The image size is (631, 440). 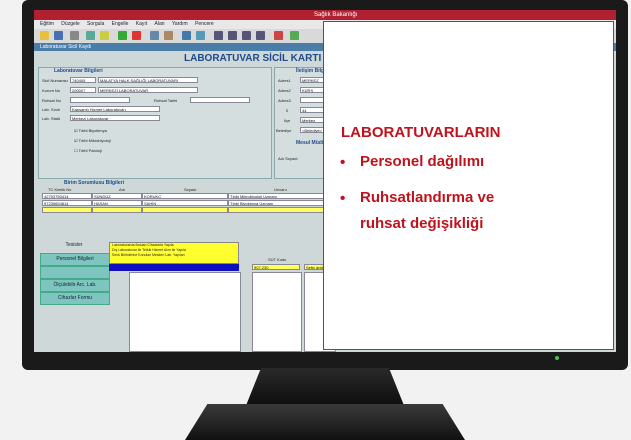 What do you see at coordinates (325, 15) in the screenshot?
I see `window-title: Sağlık Bakanlığı` at bounding box center [325, 15].